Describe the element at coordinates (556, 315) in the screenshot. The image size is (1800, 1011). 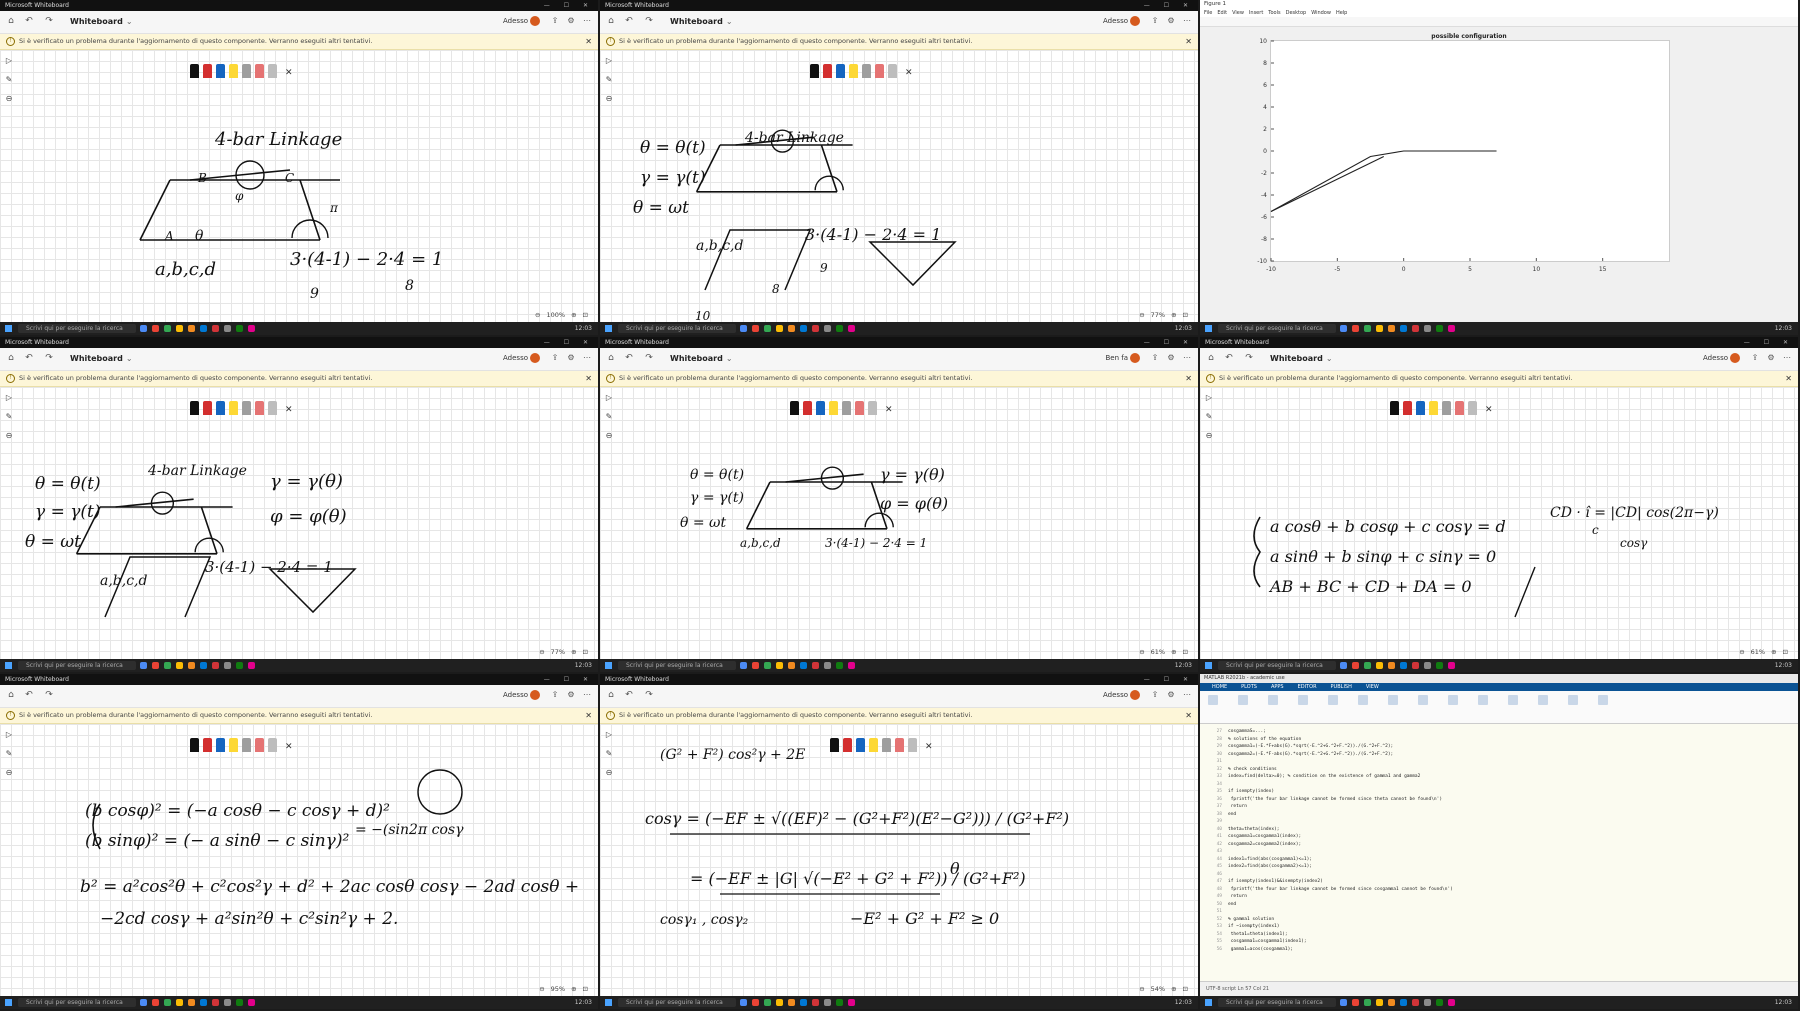
I see `zoom-level: 100%` at that location.